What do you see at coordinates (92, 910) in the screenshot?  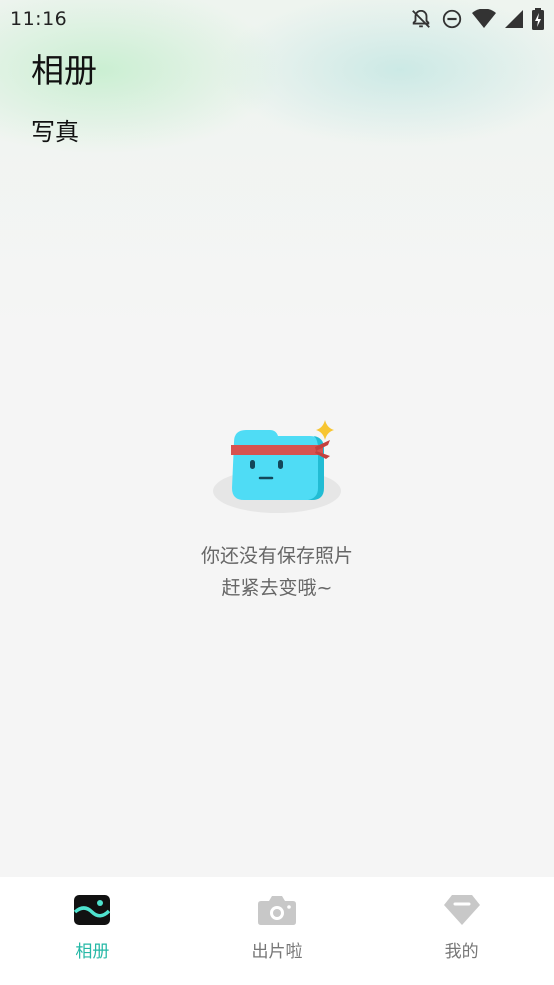 I see `album-icon` at bounding box center [92, 910].